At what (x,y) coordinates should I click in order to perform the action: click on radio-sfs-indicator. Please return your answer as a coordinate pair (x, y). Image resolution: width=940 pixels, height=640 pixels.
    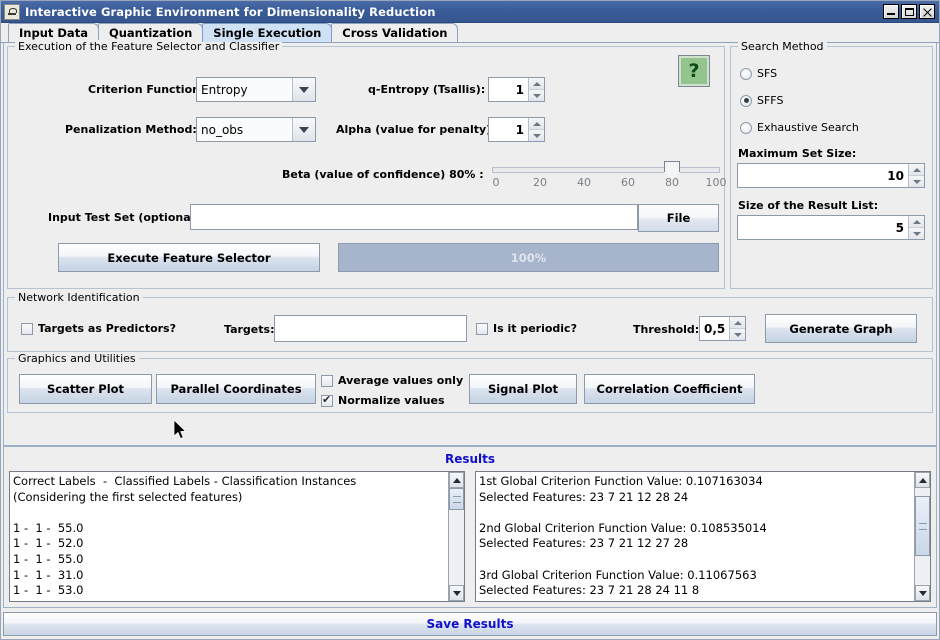
    Looking at the image, I should click on (746, 73).